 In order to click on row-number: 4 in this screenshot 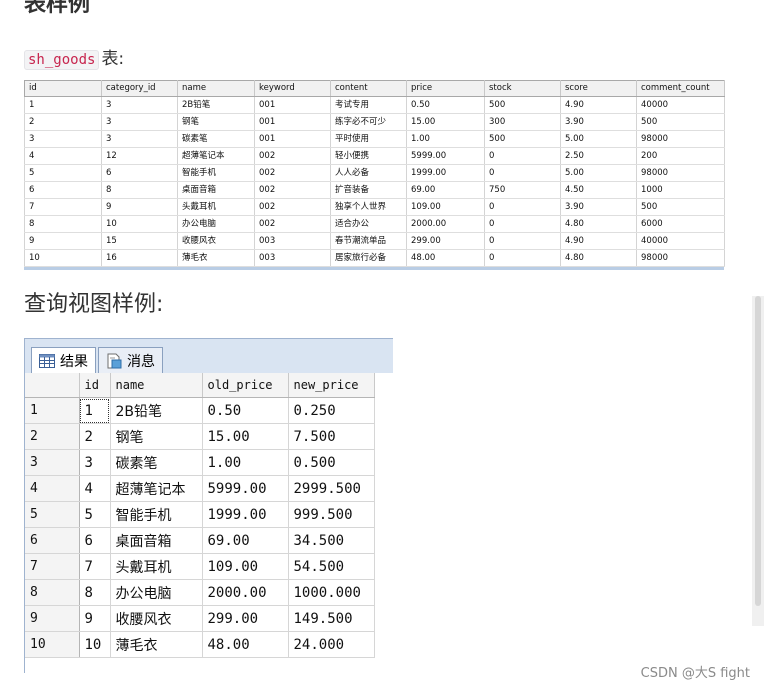, I will do `click(52, 488)`.